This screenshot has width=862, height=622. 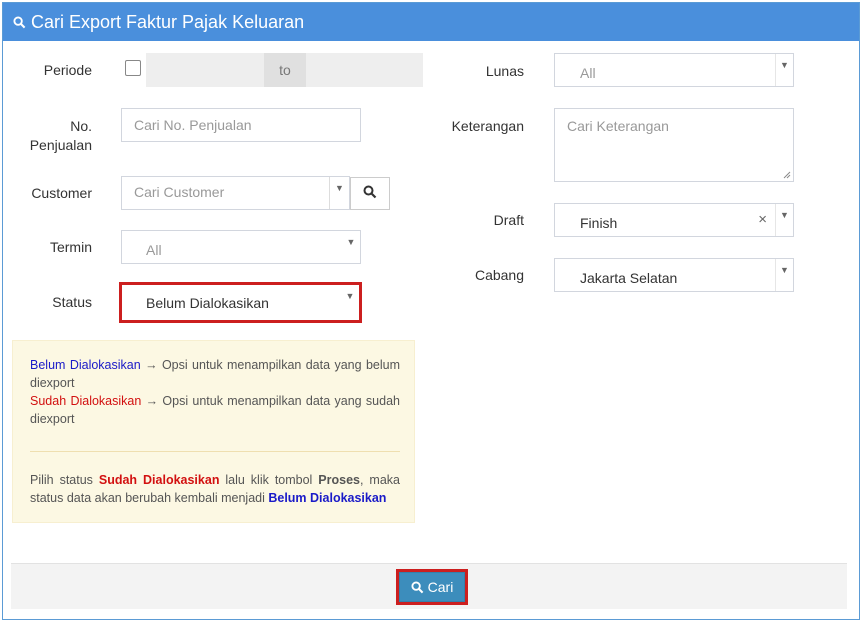 I want to click on termin-select: All ▼, so click(x=241, y=247).